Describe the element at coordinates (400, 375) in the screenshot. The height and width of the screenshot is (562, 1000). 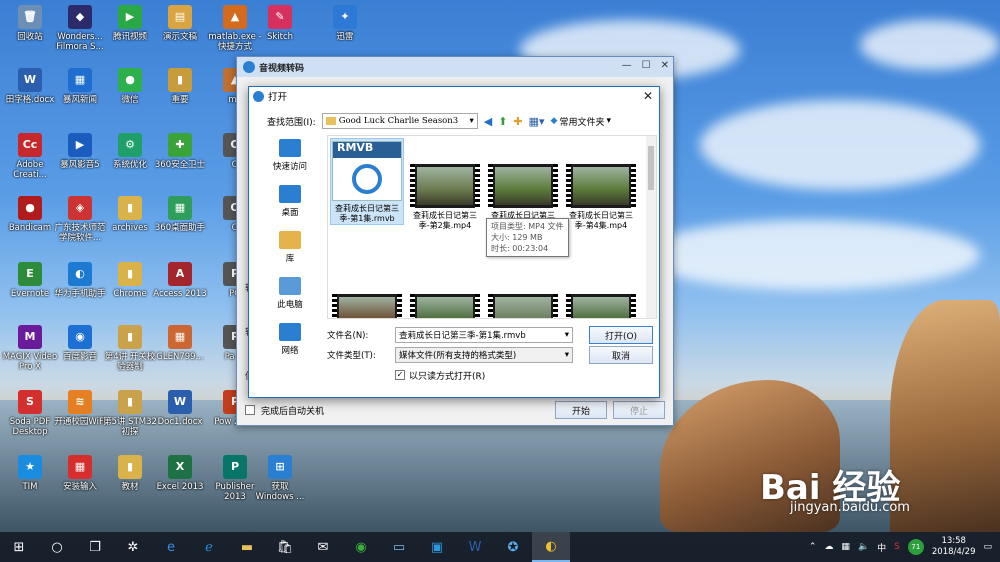
I see `readonly-checkbox: ✓` at that location.